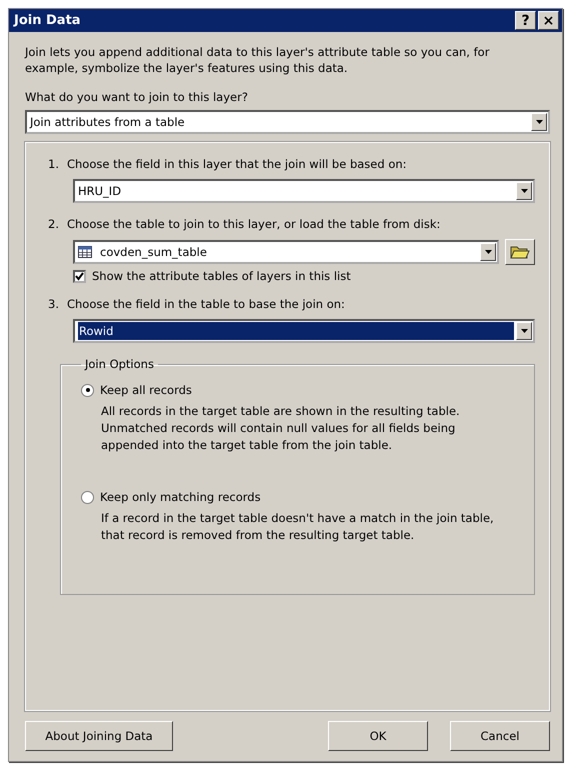  Describe the element at coordinates (257, 60) in the screenshot. I see `intro-text: Join lets you append additional data to this layer's attribute table so you can, for example, symbolize the layer's features using this data.` at that location.